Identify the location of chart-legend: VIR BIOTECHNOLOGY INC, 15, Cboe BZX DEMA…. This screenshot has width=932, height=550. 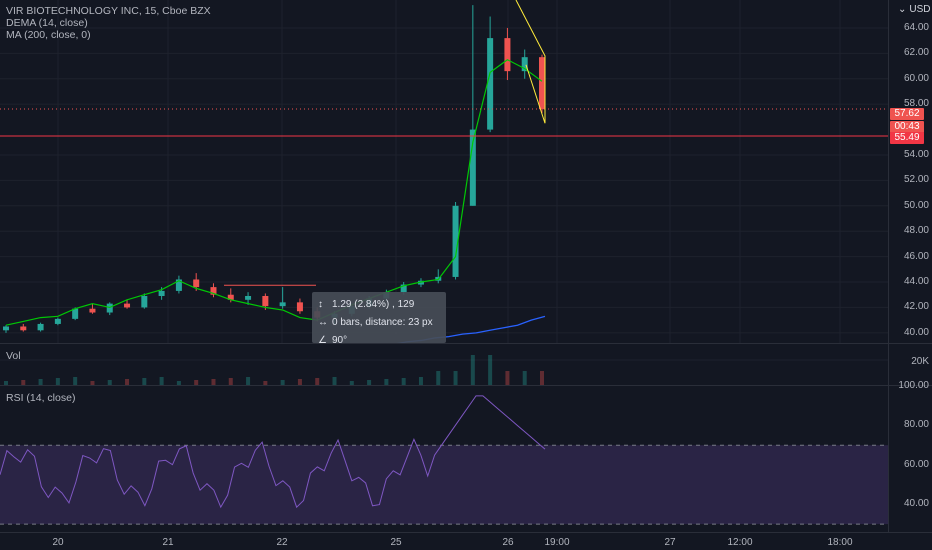
(108, 23).